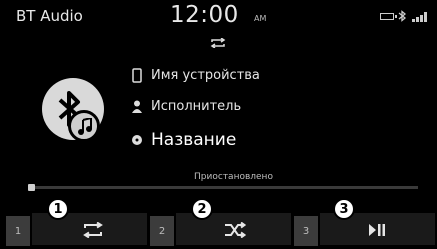  I want to click on disc-icon, so click(137, 140).